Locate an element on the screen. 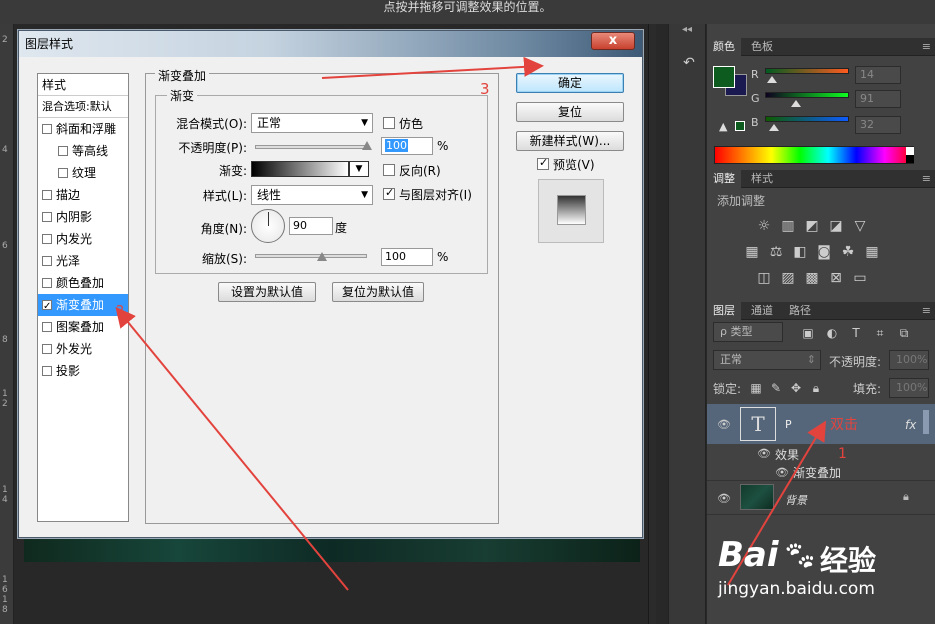  annotation-double-click: 双击 is located at coordinates (844, 425).